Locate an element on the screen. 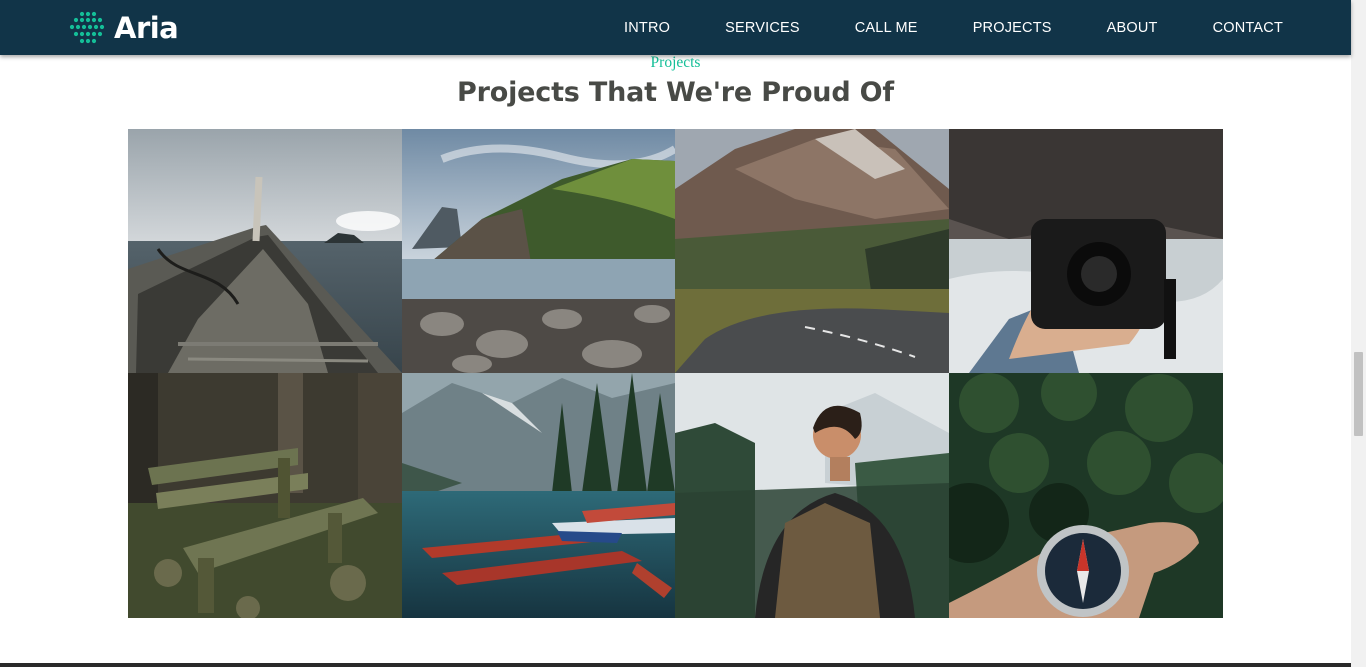 The image size is (1366, 667). nav-item-call-me: CALL ME is located at coordinates (886, 28).